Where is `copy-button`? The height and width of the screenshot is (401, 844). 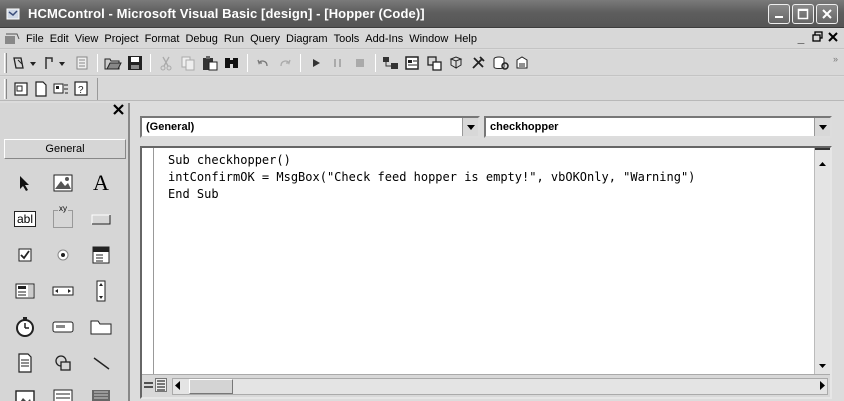
copy-button is located at coordinates (188, 63).